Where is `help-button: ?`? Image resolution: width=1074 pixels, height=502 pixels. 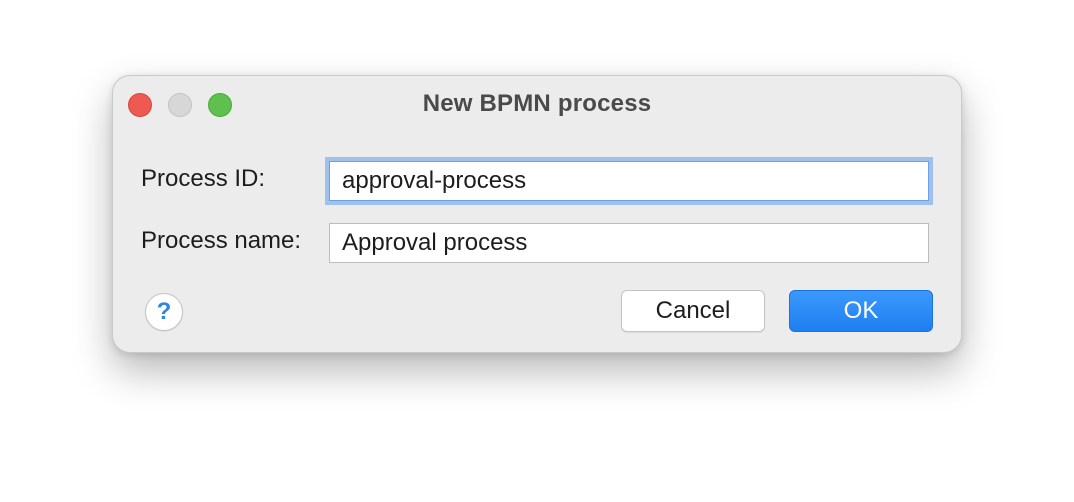 help-button: ? is located at coordinates (164, 312).